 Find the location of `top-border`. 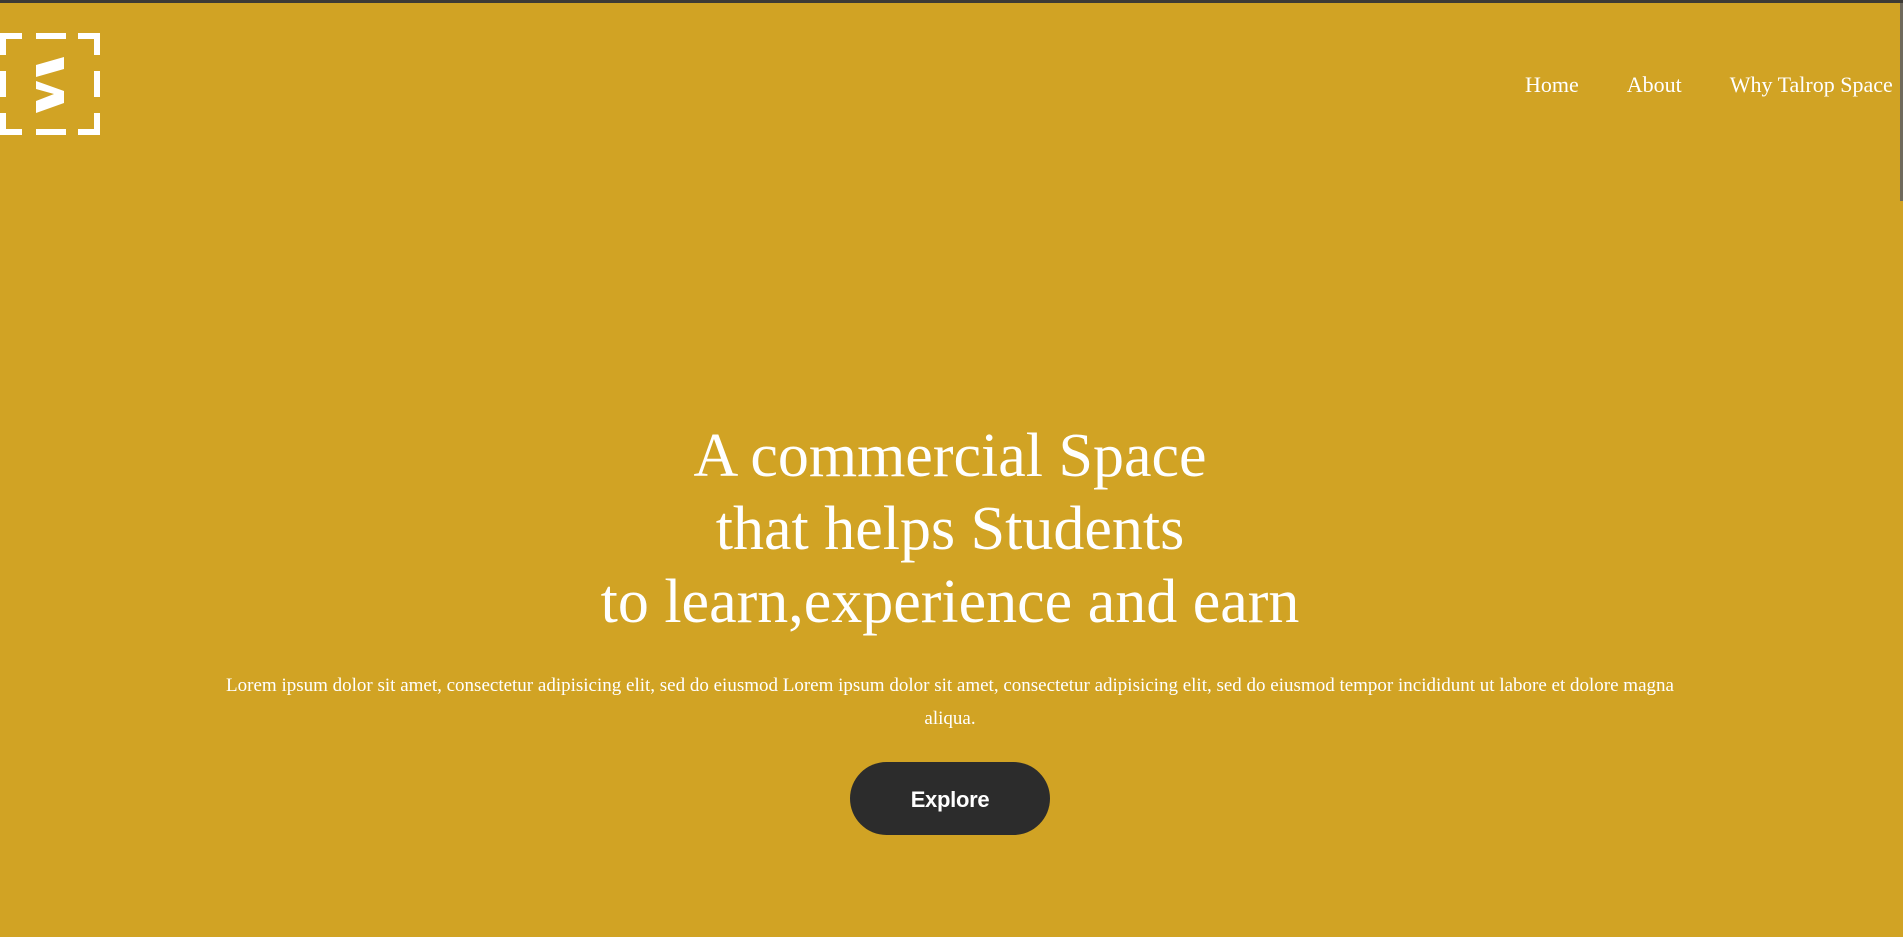

top-border is located at coordinates (951, 1).